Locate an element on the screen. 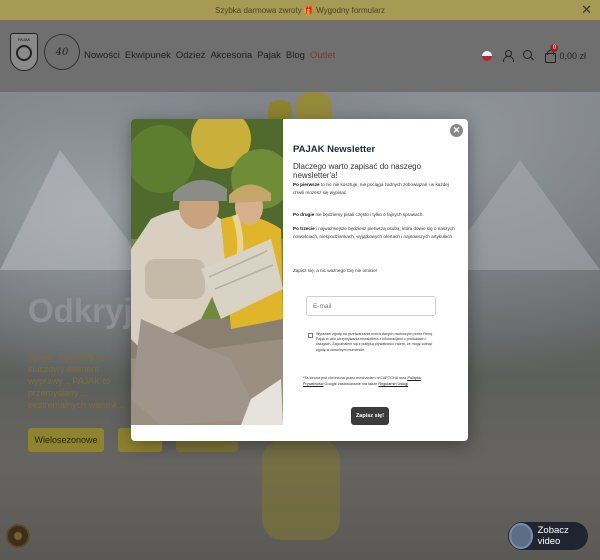 The width and height of the screenshot is (600, 560). email-field is located at coordinates (371, 306).